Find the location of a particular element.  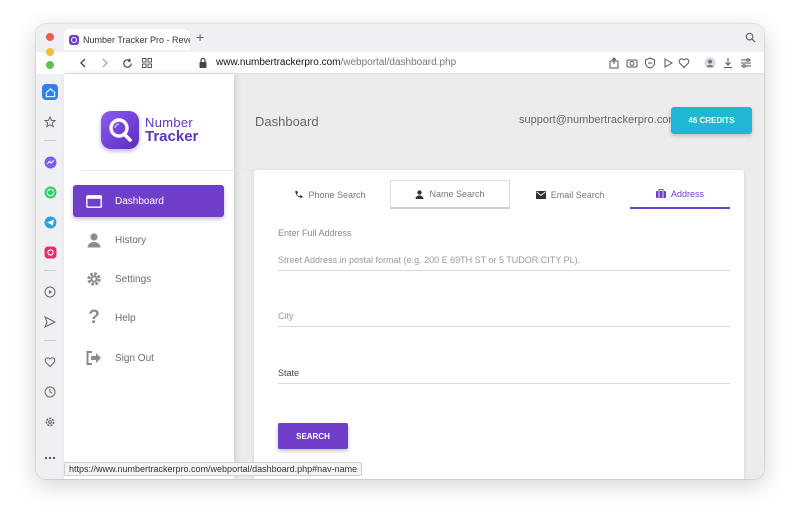

sidebar-item-label: History is located at coordinates (131, 240).